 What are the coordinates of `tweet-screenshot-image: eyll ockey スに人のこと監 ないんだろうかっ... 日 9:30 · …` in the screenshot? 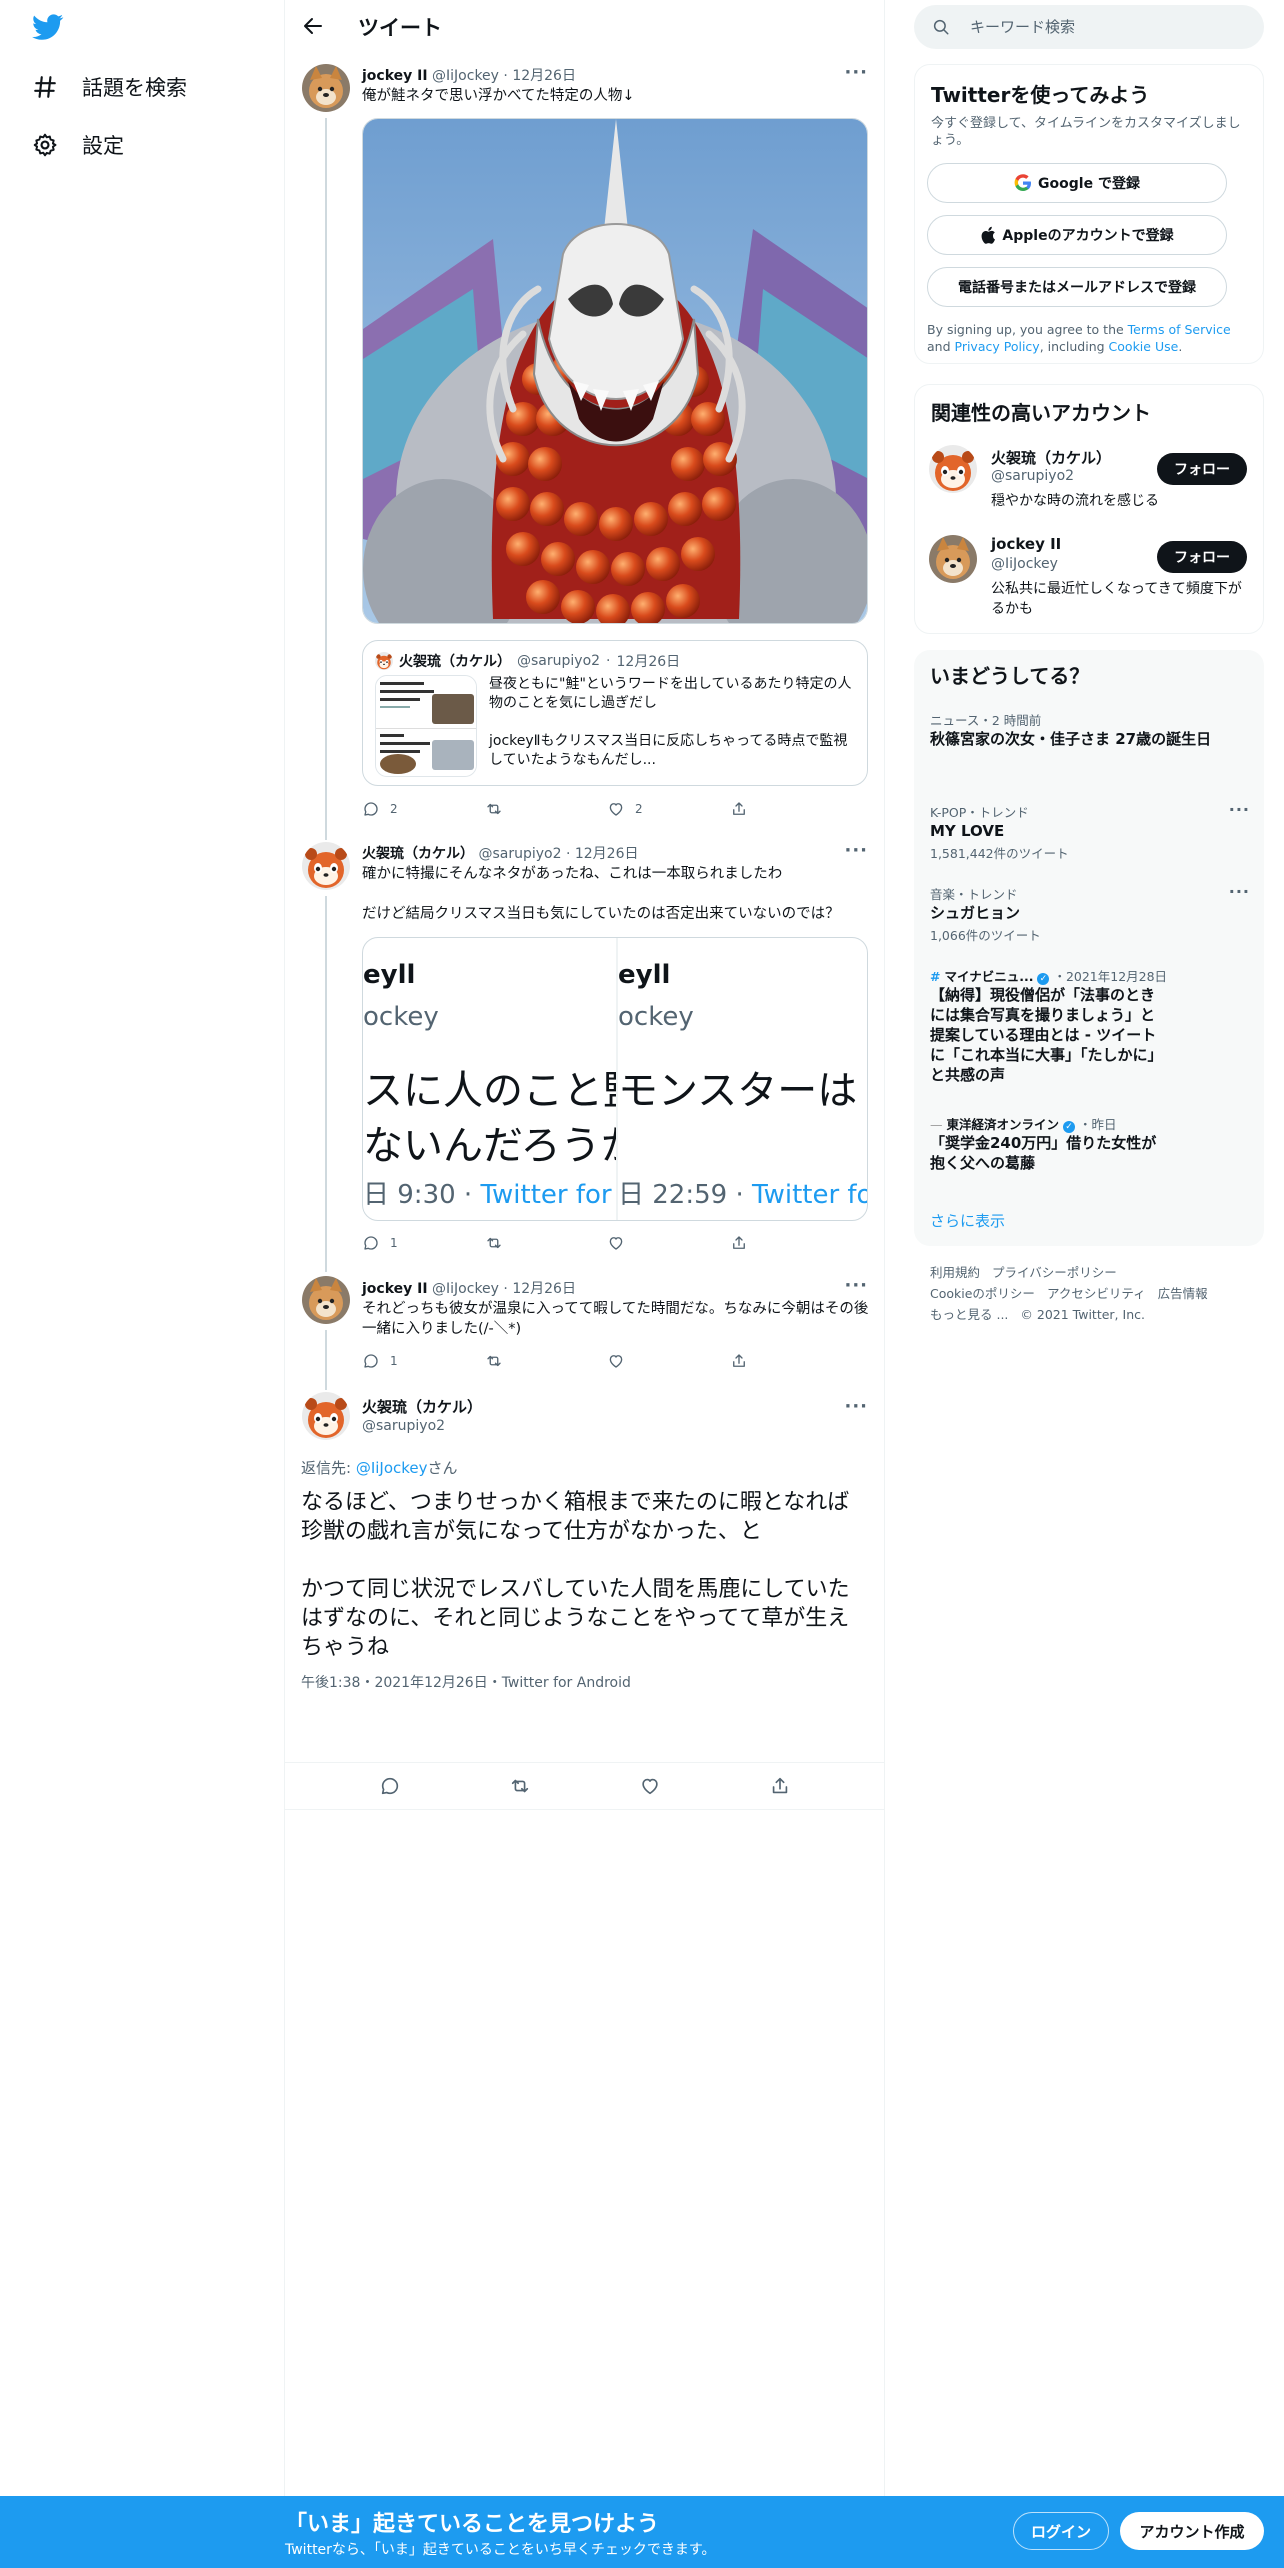 It's located at (615, 1079).